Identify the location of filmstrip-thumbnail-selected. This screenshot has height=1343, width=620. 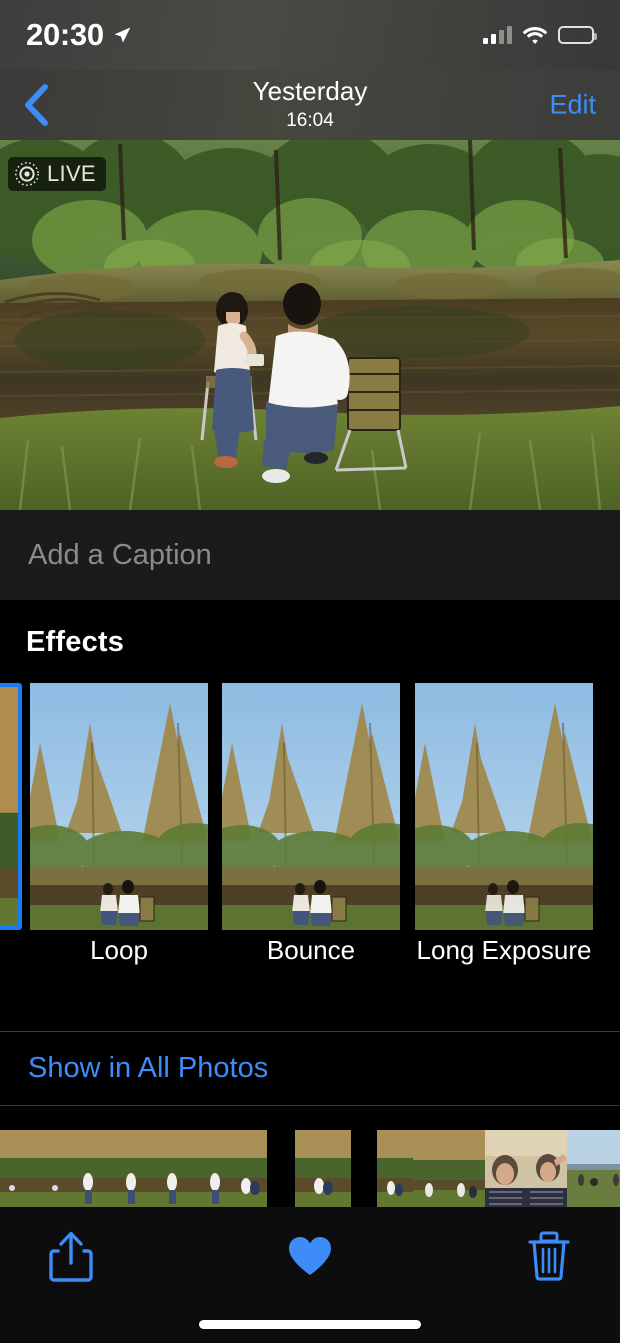
(323, 1168).